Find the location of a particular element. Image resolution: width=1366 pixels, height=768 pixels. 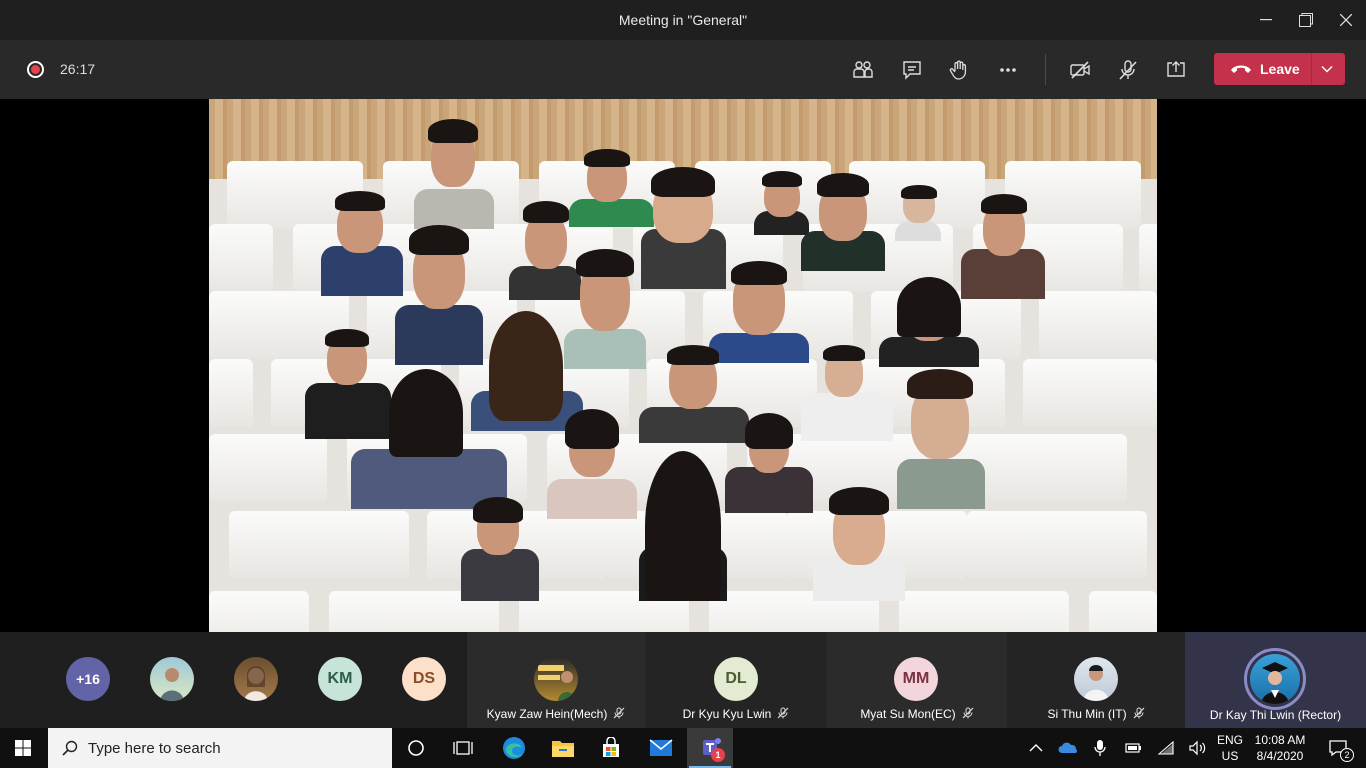

action-center-icon: 2 is located at coordinates (1338, 748).